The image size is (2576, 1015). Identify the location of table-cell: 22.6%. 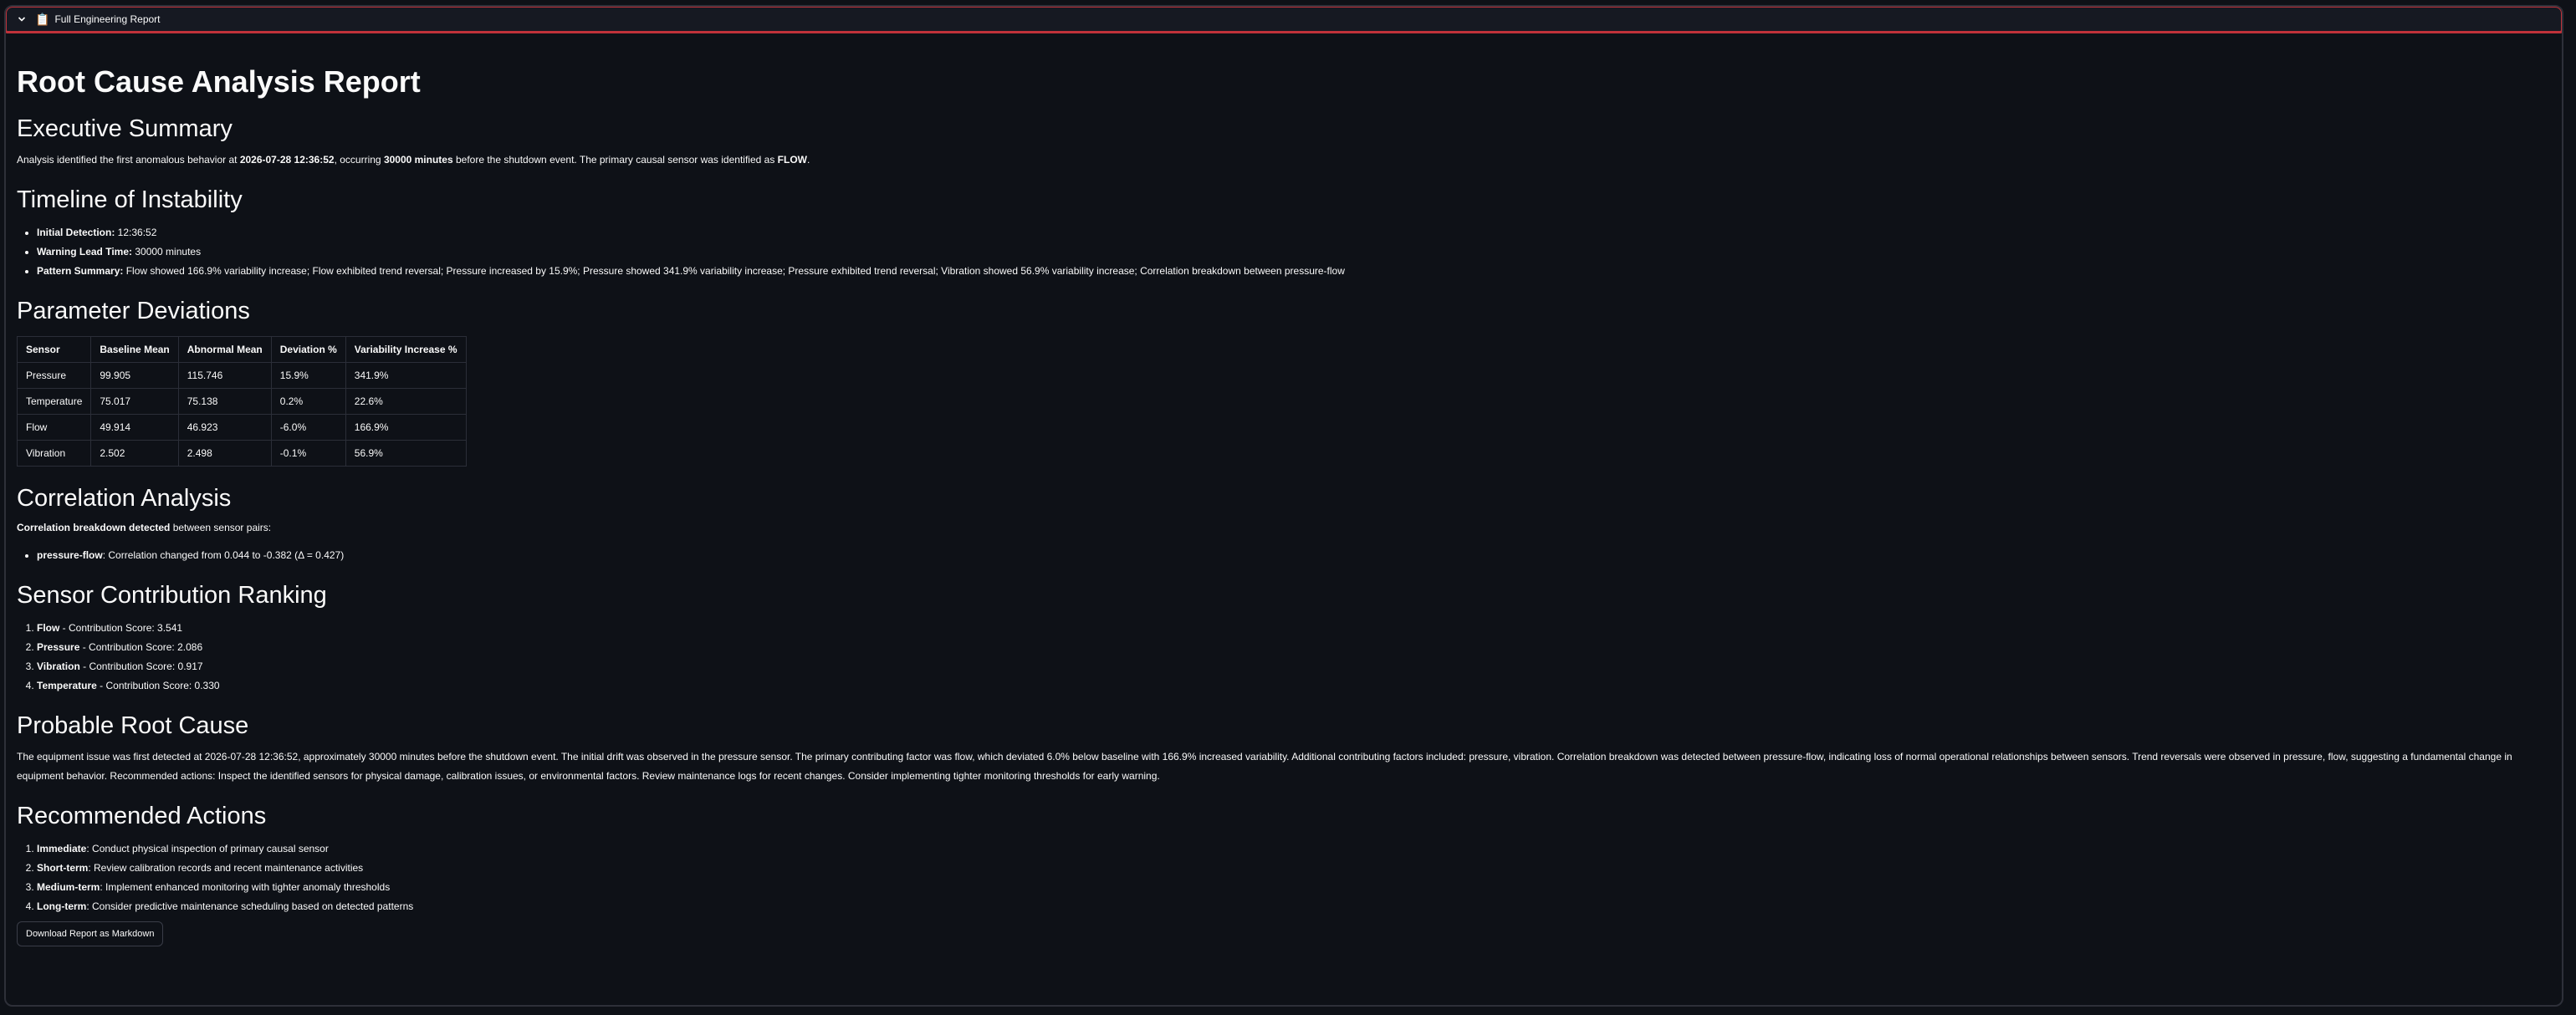
(406, 401).